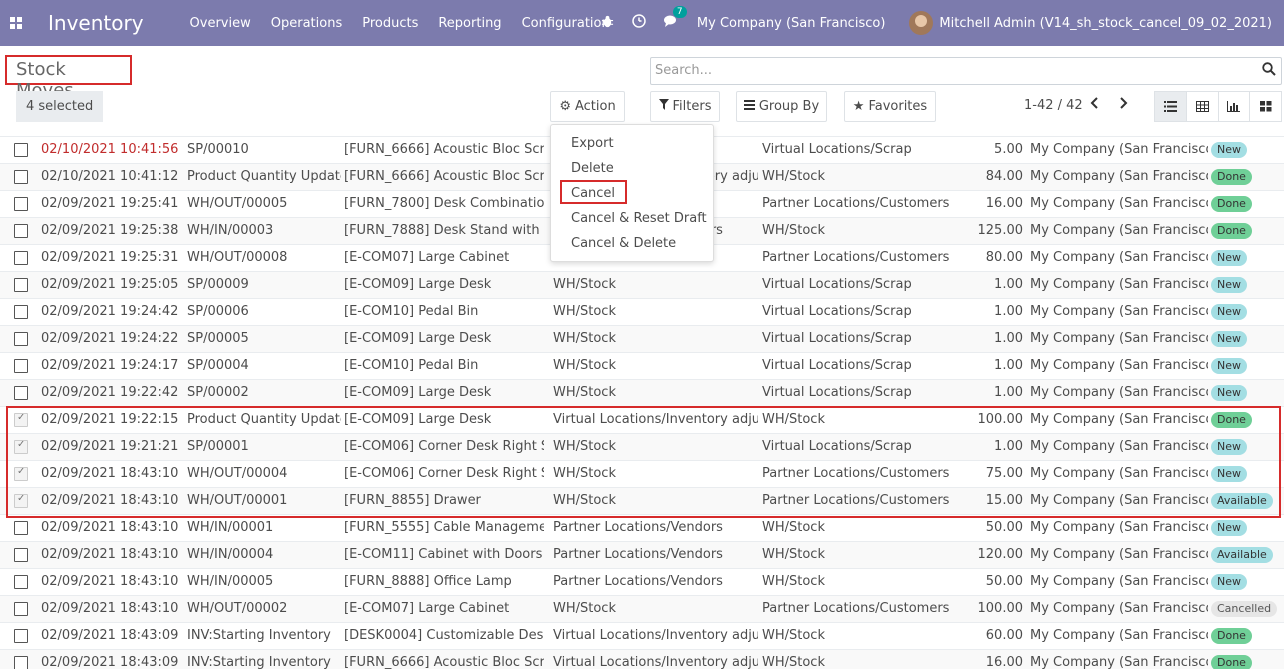  Describe the element at coordinates (443, 554) in the screenshot. I see `move-product: [E-COM11] Cabinet with Doors` at that location.